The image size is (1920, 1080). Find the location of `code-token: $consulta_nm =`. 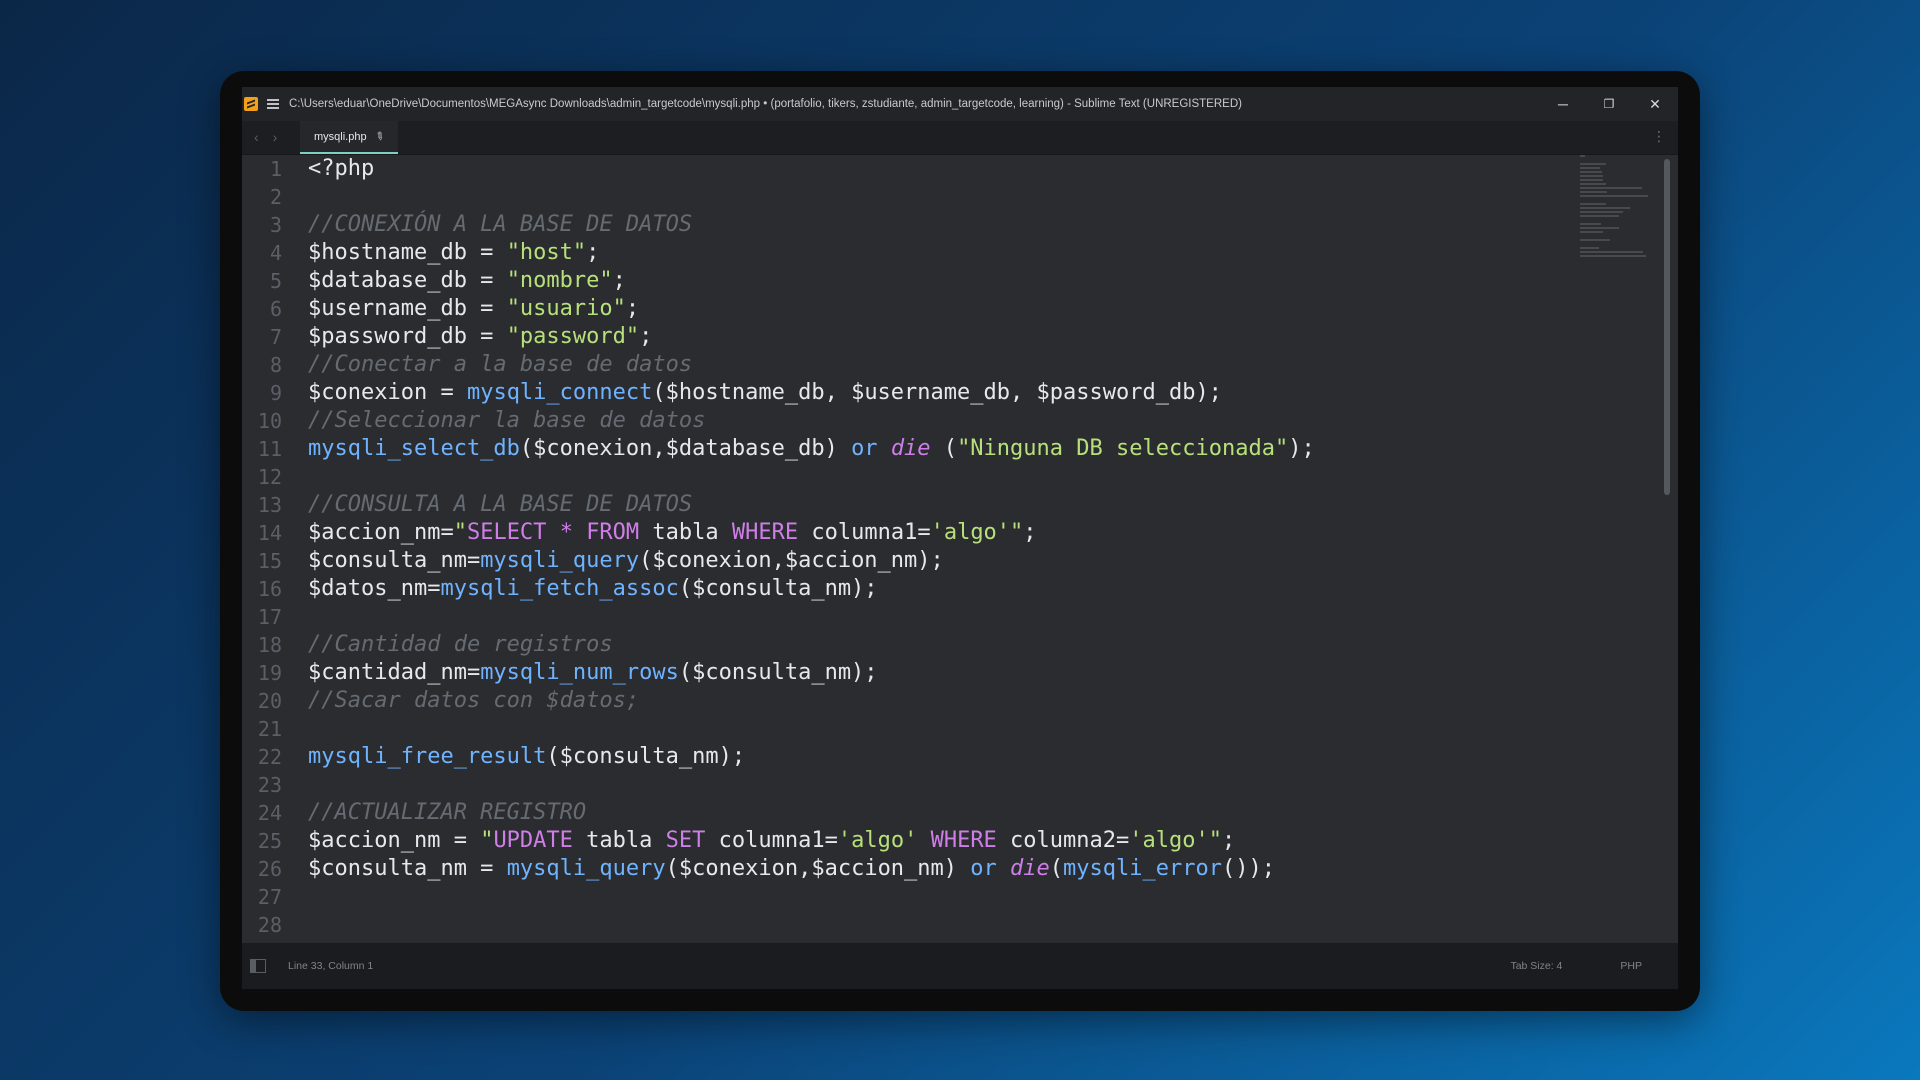

code-token: $consulta_nm = is located at coordinates (407, 868).